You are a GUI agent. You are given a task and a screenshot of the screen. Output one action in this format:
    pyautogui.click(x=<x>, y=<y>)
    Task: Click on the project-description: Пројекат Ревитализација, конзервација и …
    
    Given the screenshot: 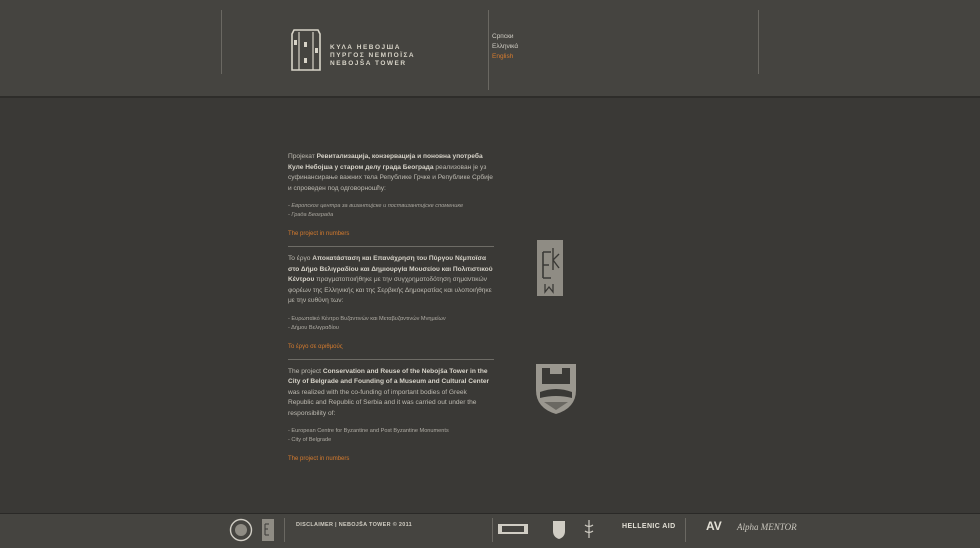 What is the action you would take?
    pyautogui.click(x=391, y=308)
    